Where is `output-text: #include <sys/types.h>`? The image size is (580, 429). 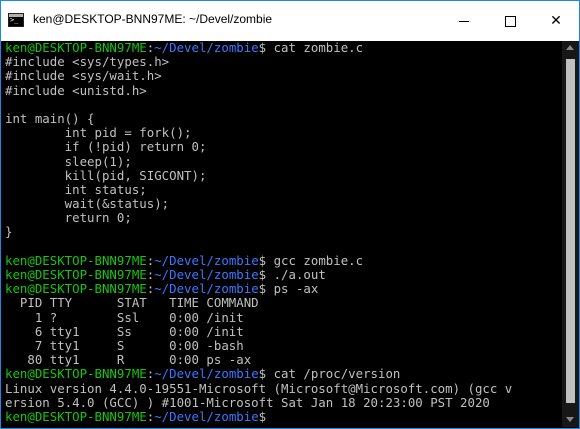
output-text: #include <sys/types.h> is located at coordinates (87, 62).